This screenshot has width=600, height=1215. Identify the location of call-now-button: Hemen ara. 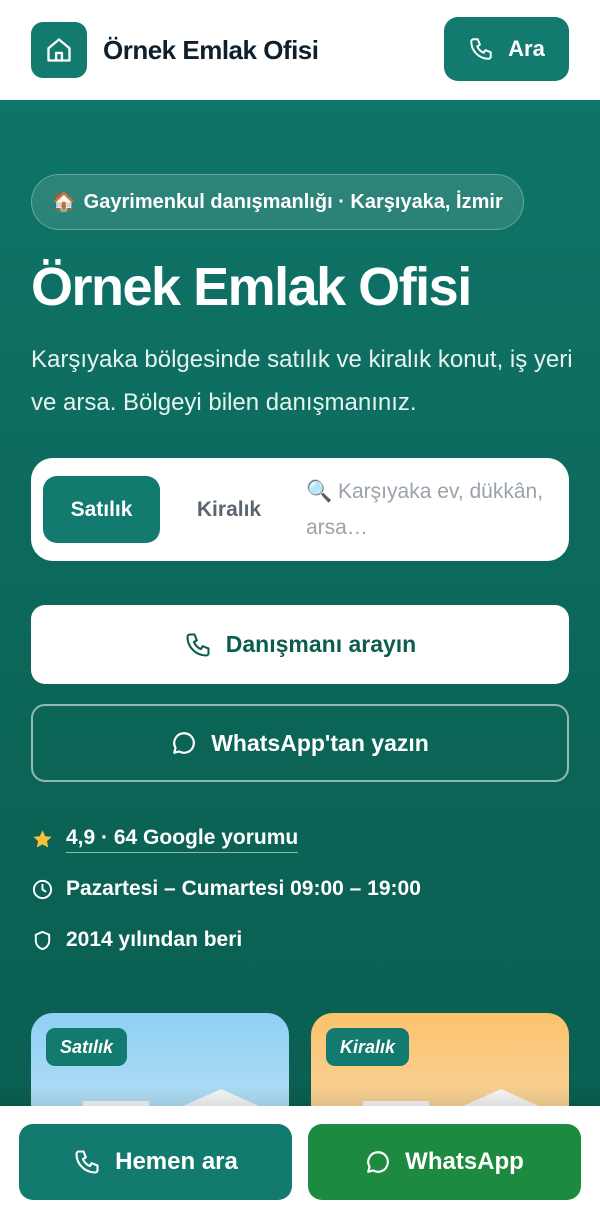
(155, 1162).